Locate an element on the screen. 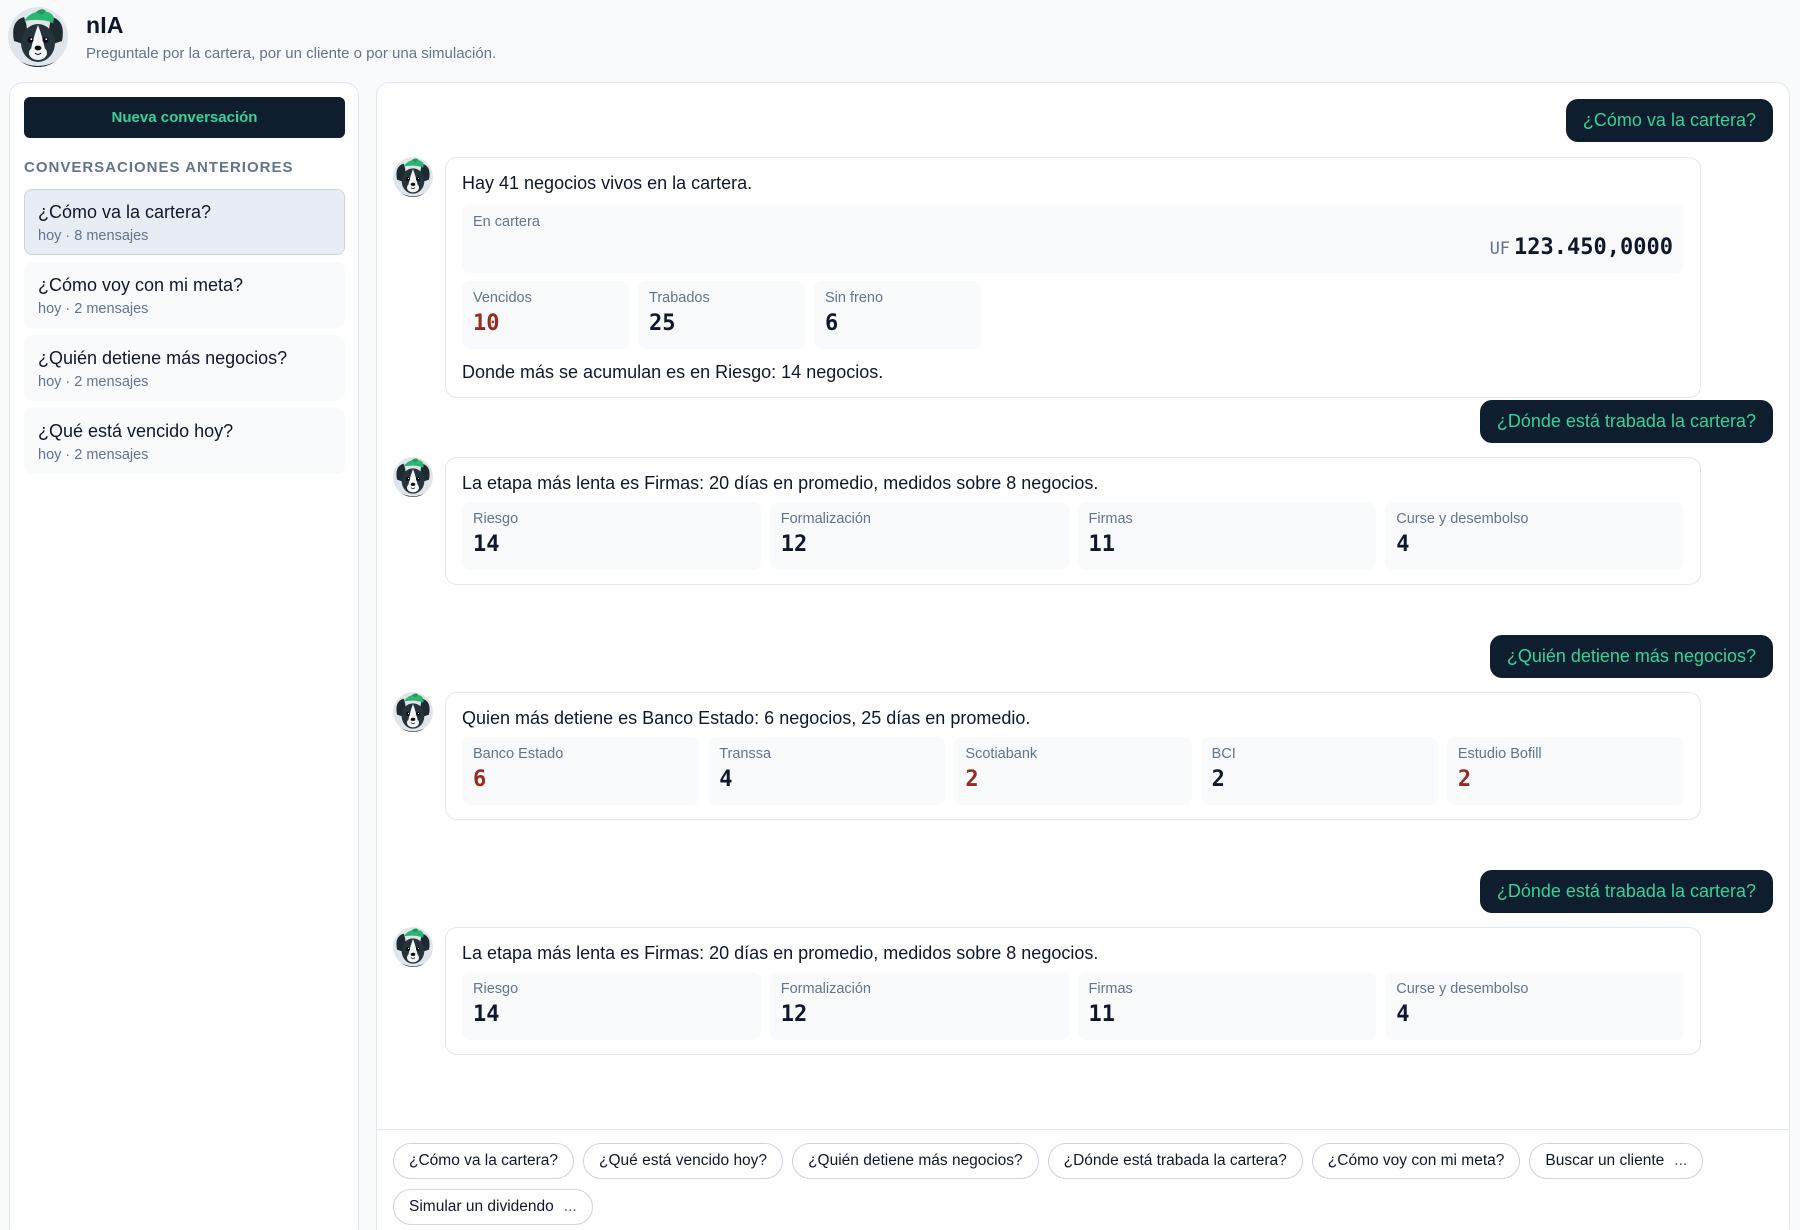  stat-card: Transsa 4 is located at coordinates (827, 771).